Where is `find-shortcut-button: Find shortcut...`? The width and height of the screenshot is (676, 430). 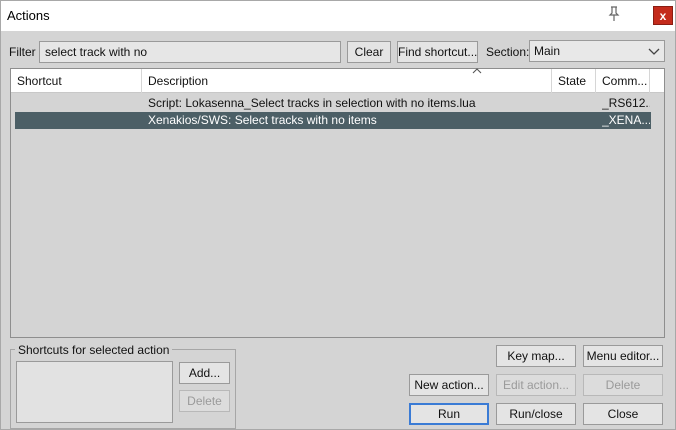 find-shortcut-button: Find shortcut... is located at coordinates (437, 52).